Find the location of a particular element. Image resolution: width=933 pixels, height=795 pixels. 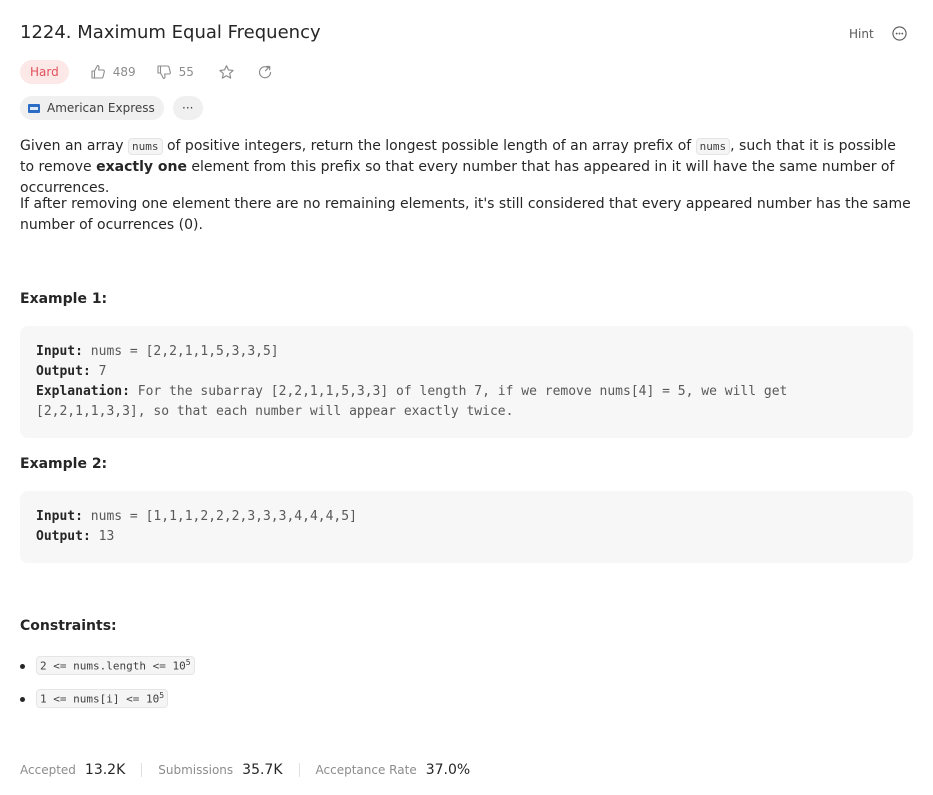

dislike-button: 55 is located at coordinates (175, 72).